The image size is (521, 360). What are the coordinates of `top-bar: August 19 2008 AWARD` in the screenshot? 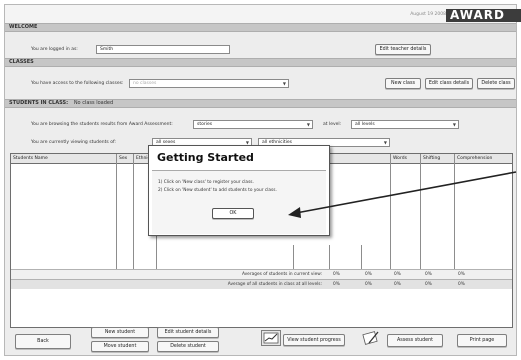 It's located at (263, 14).